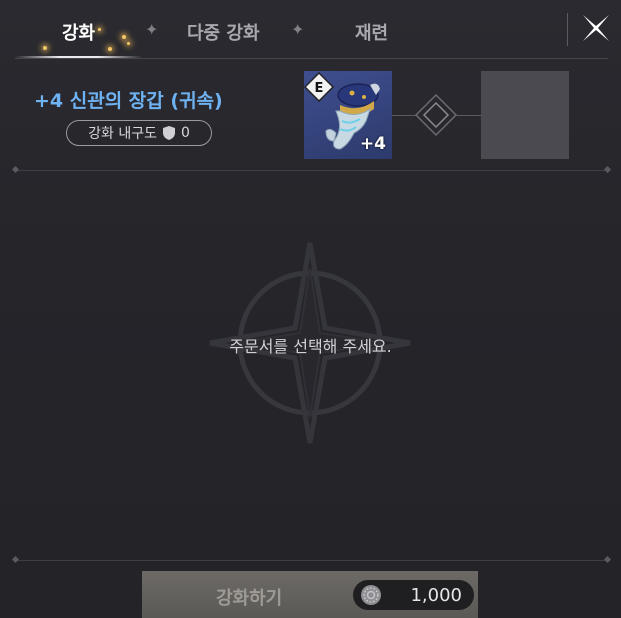 This screenshot has width=621, height=618. Describe the element at coordinates (311, 58) in the screenshot. I see `header-divider` at that location.